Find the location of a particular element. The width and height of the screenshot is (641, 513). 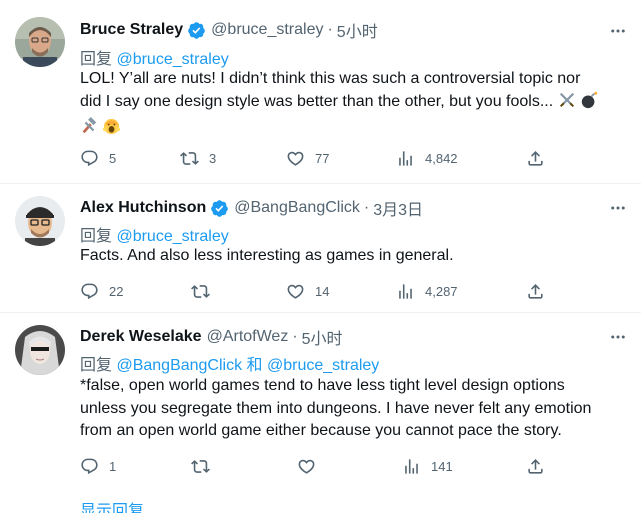

tweet-header: Derek Weselake @ArtofWez · 5小时 is located at coordinates (211, 337).